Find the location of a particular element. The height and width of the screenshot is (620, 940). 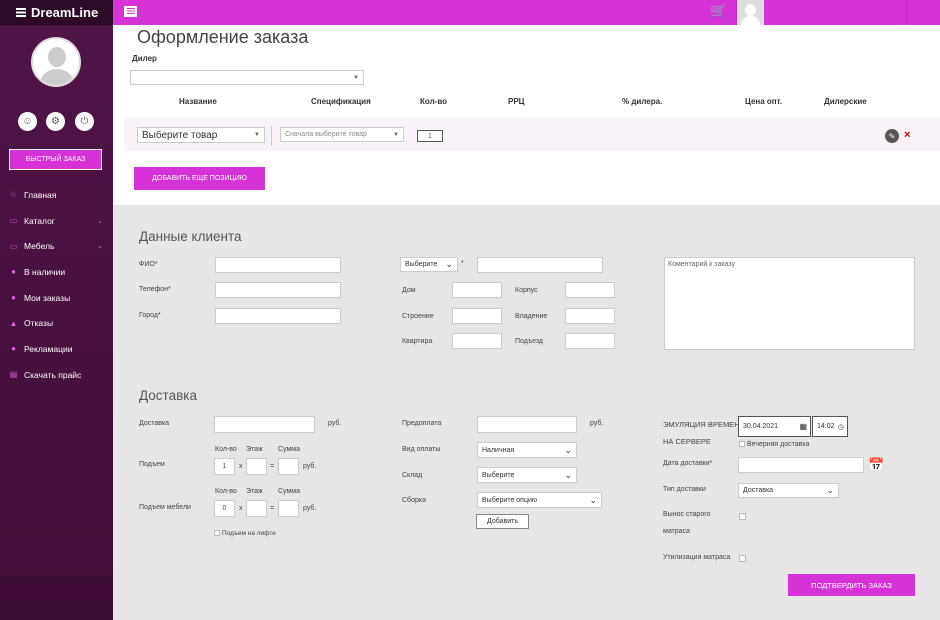

on-server-label: НА СЕРВЕРЕ is located at coordinates (687, 441).